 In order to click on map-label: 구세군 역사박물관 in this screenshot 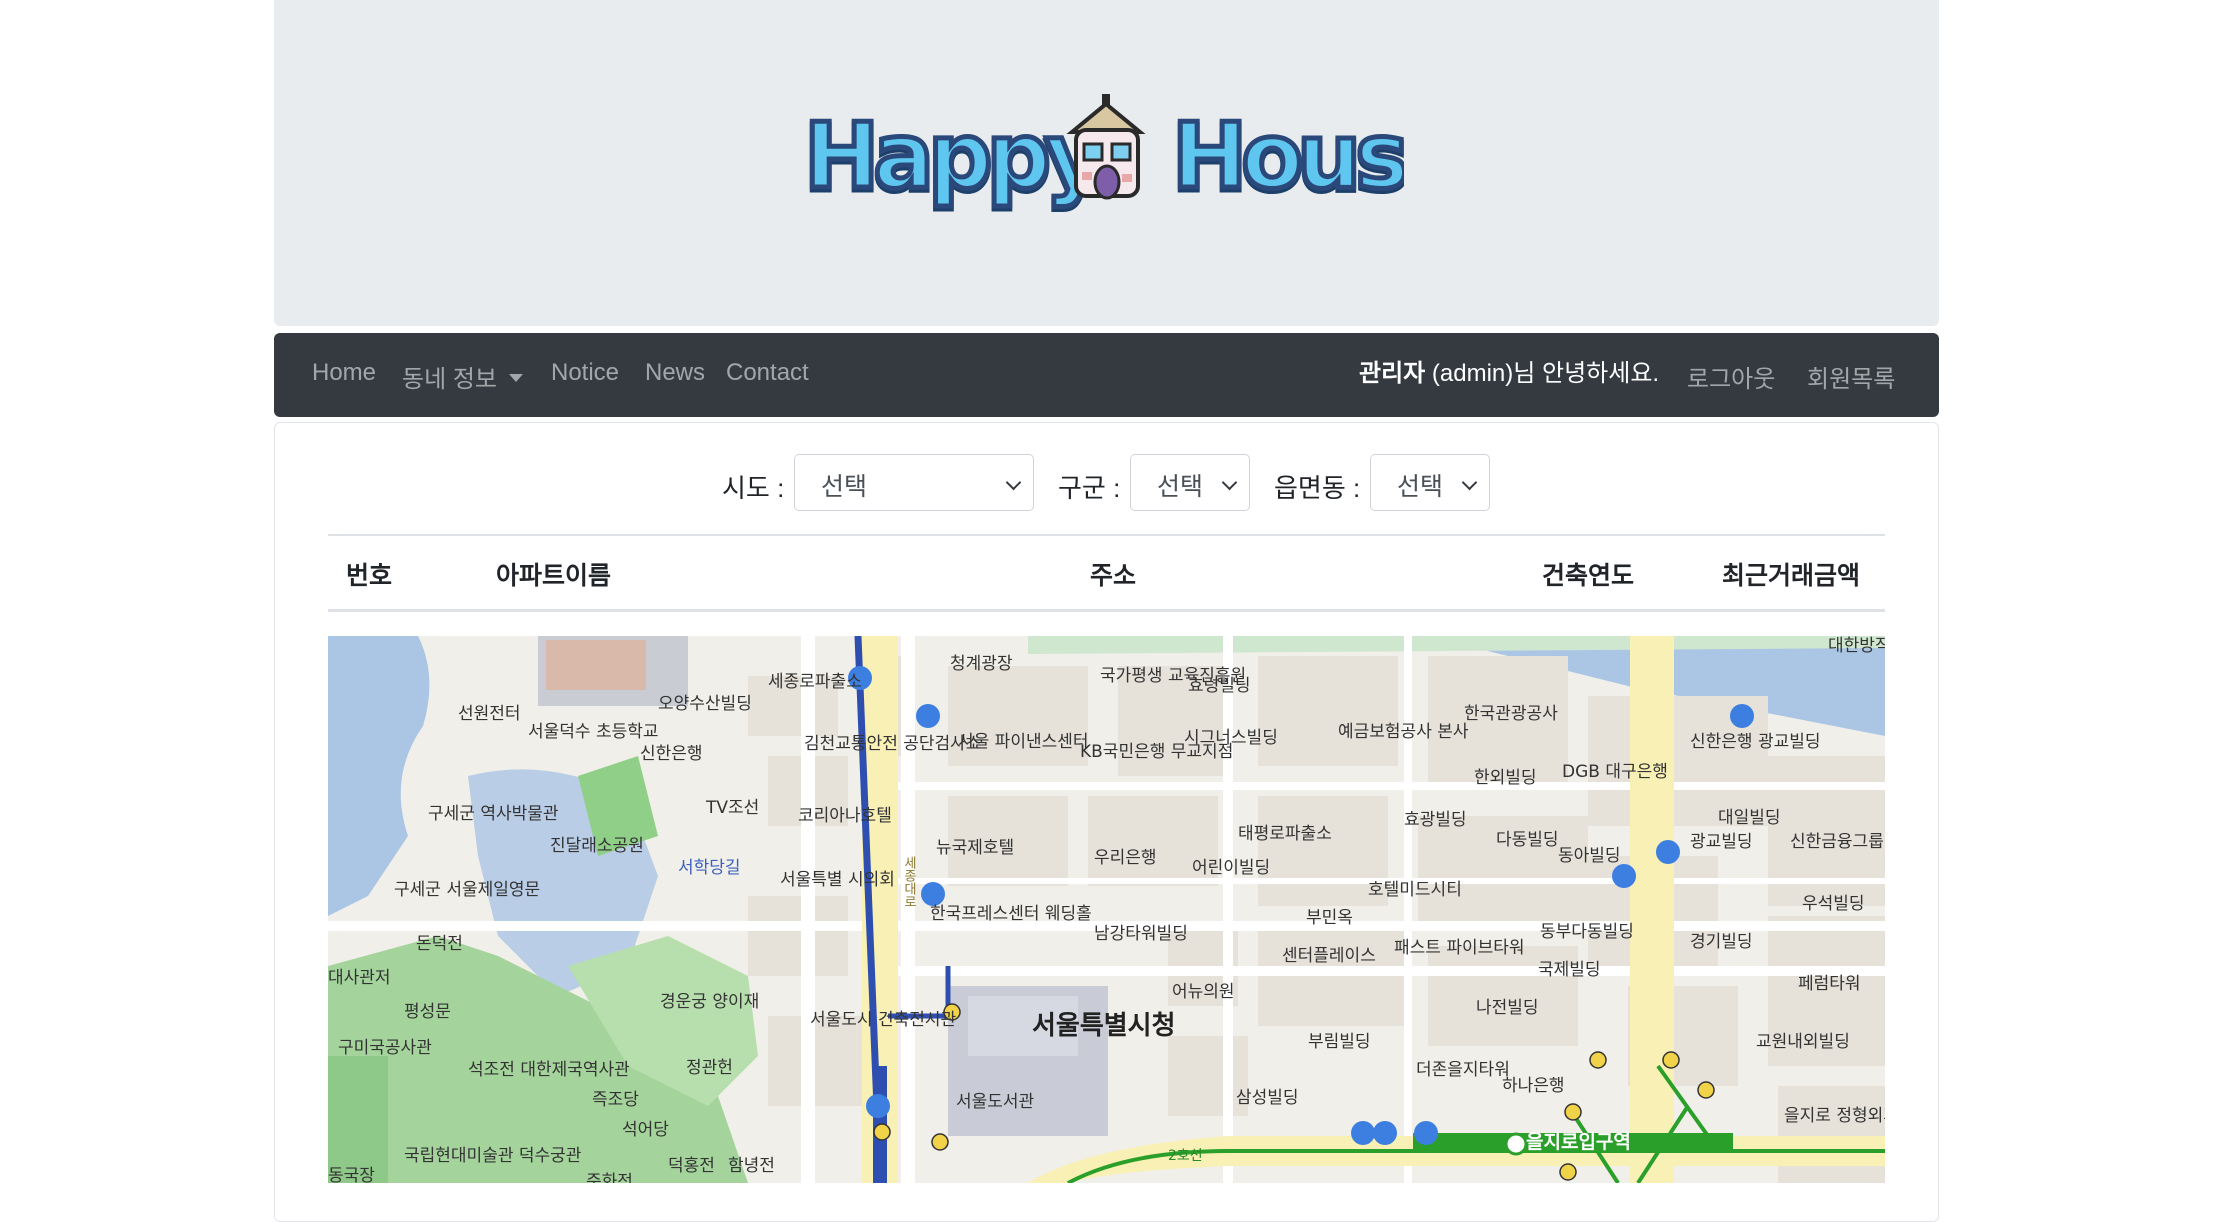, I will do `click(493, 814)`.